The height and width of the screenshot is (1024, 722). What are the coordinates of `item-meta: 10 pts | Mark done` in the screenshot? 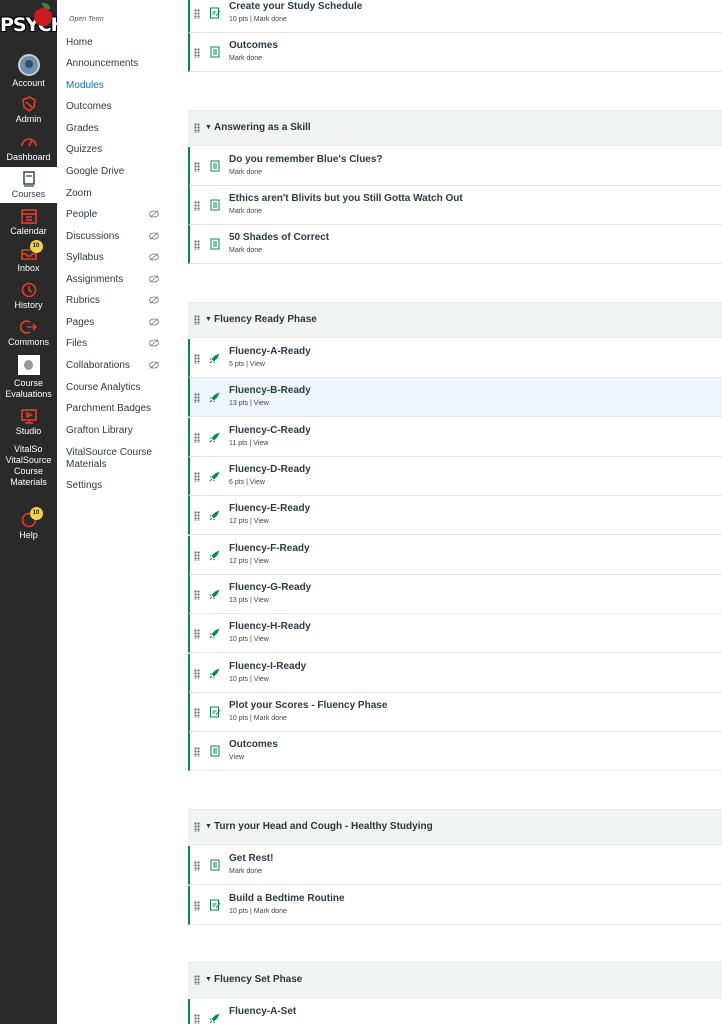 It's located at (258, 19).